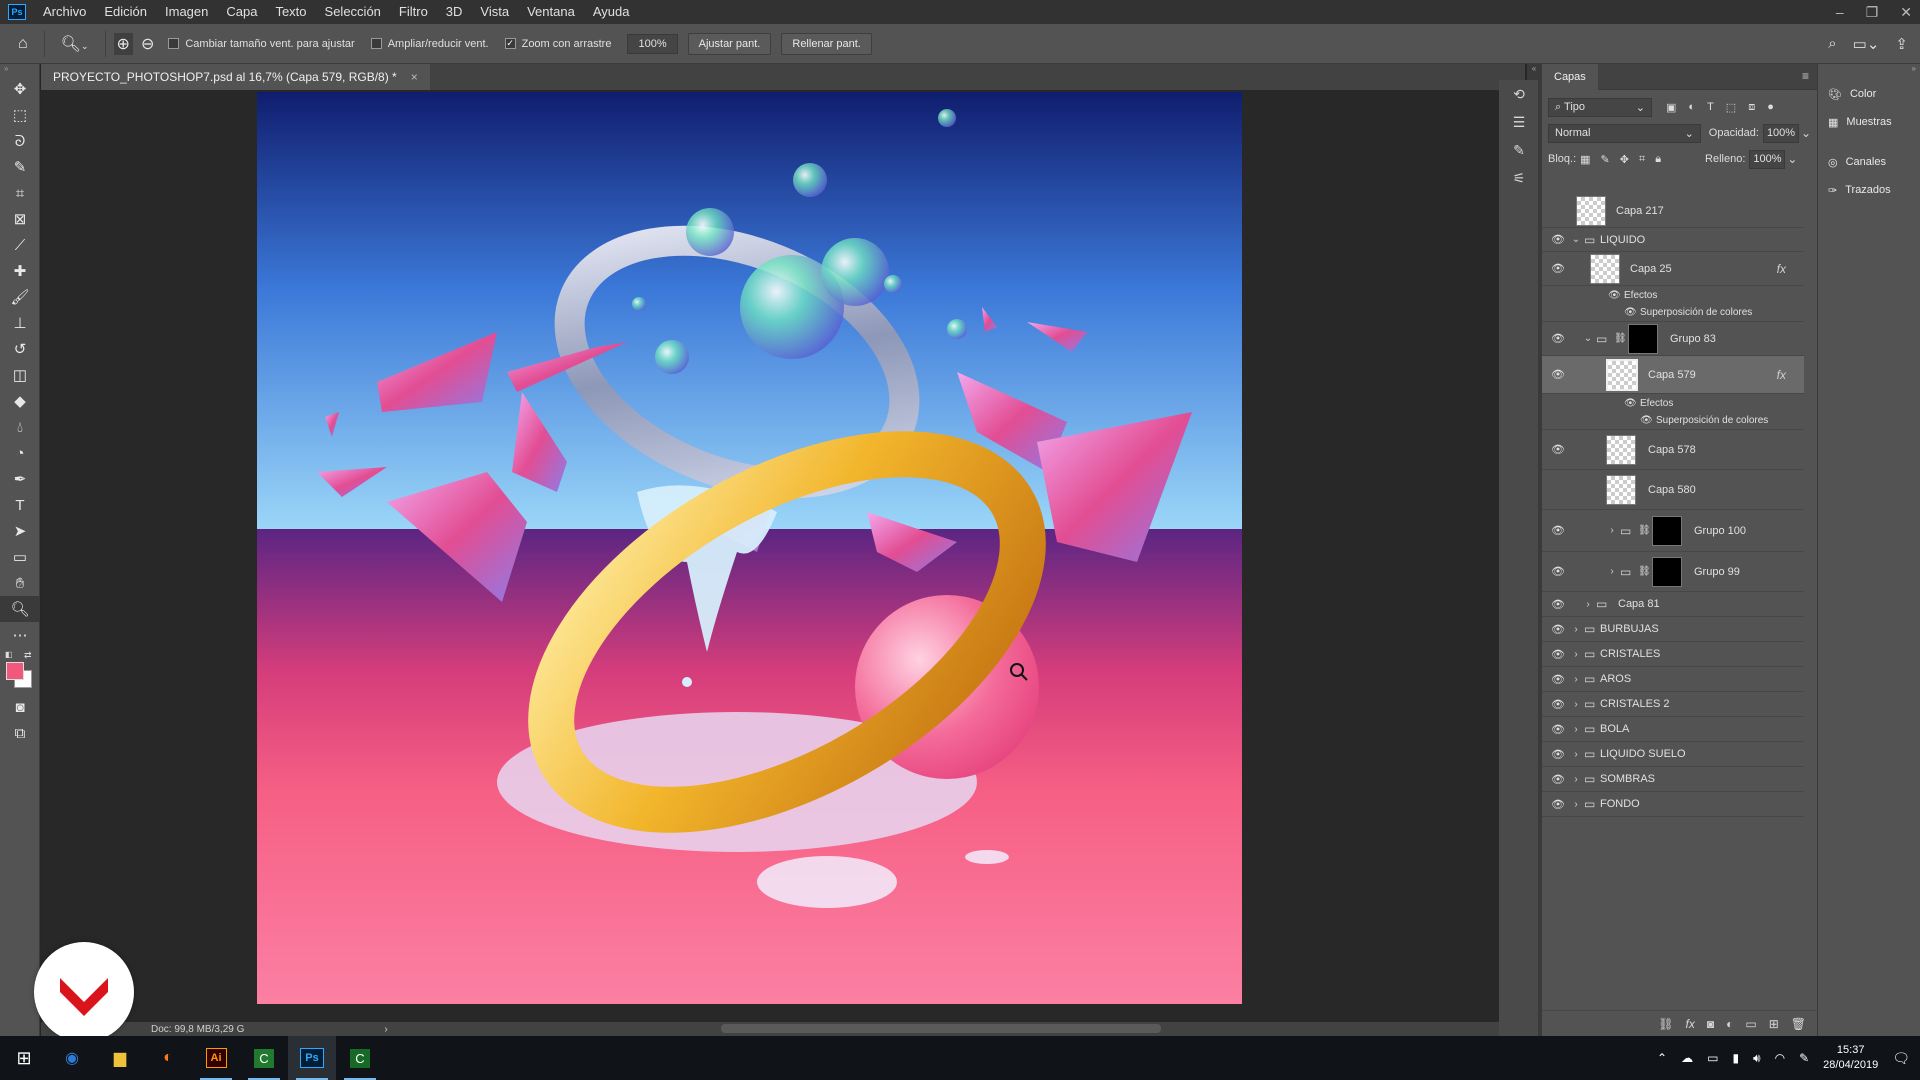 This screenshot has width=1920, height=1080. What do you see at coordinates (557, 44) in the screenshot?
I see `scrubby-zoom-checkbox: ✓ Zoom con arrastre` at bounding box center [557, 44].